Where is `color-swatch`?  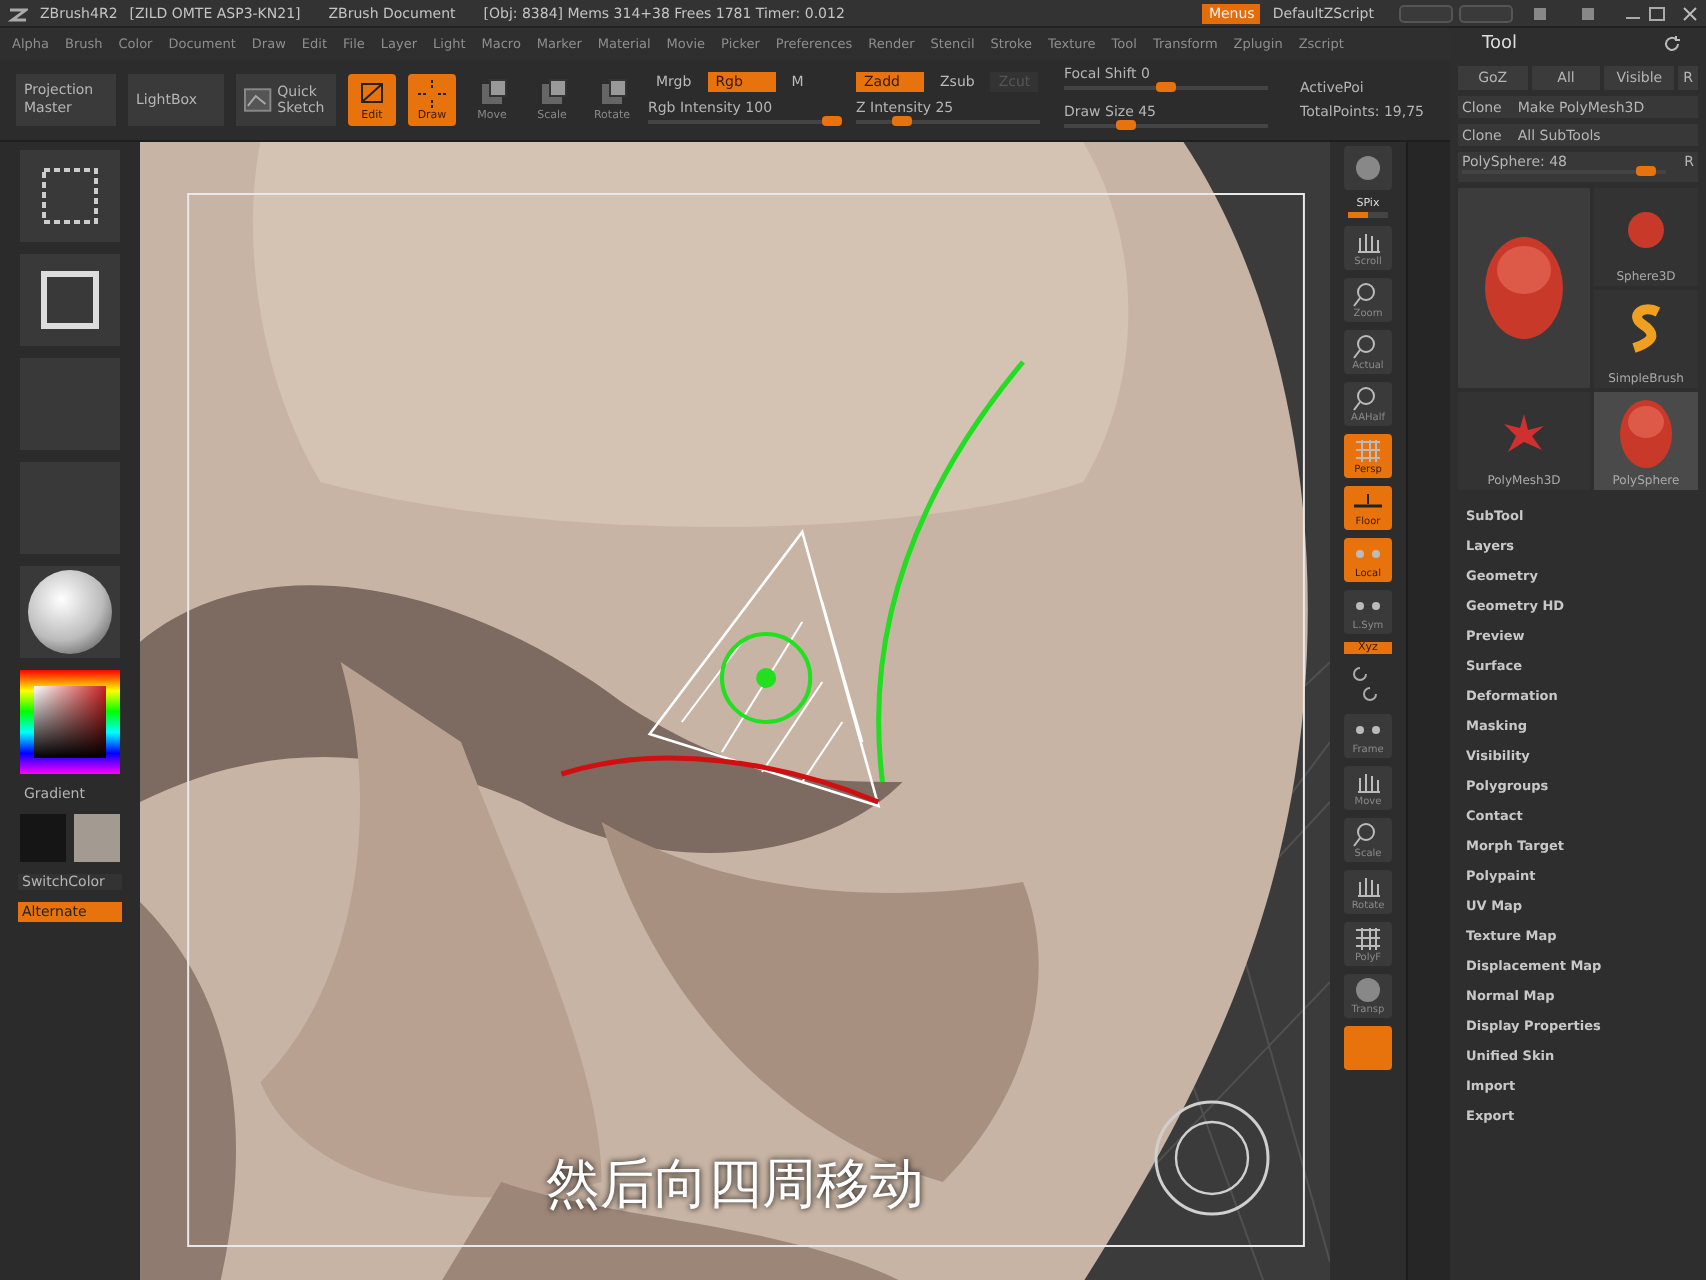 color-swatch is located at coordinates (97, 838).